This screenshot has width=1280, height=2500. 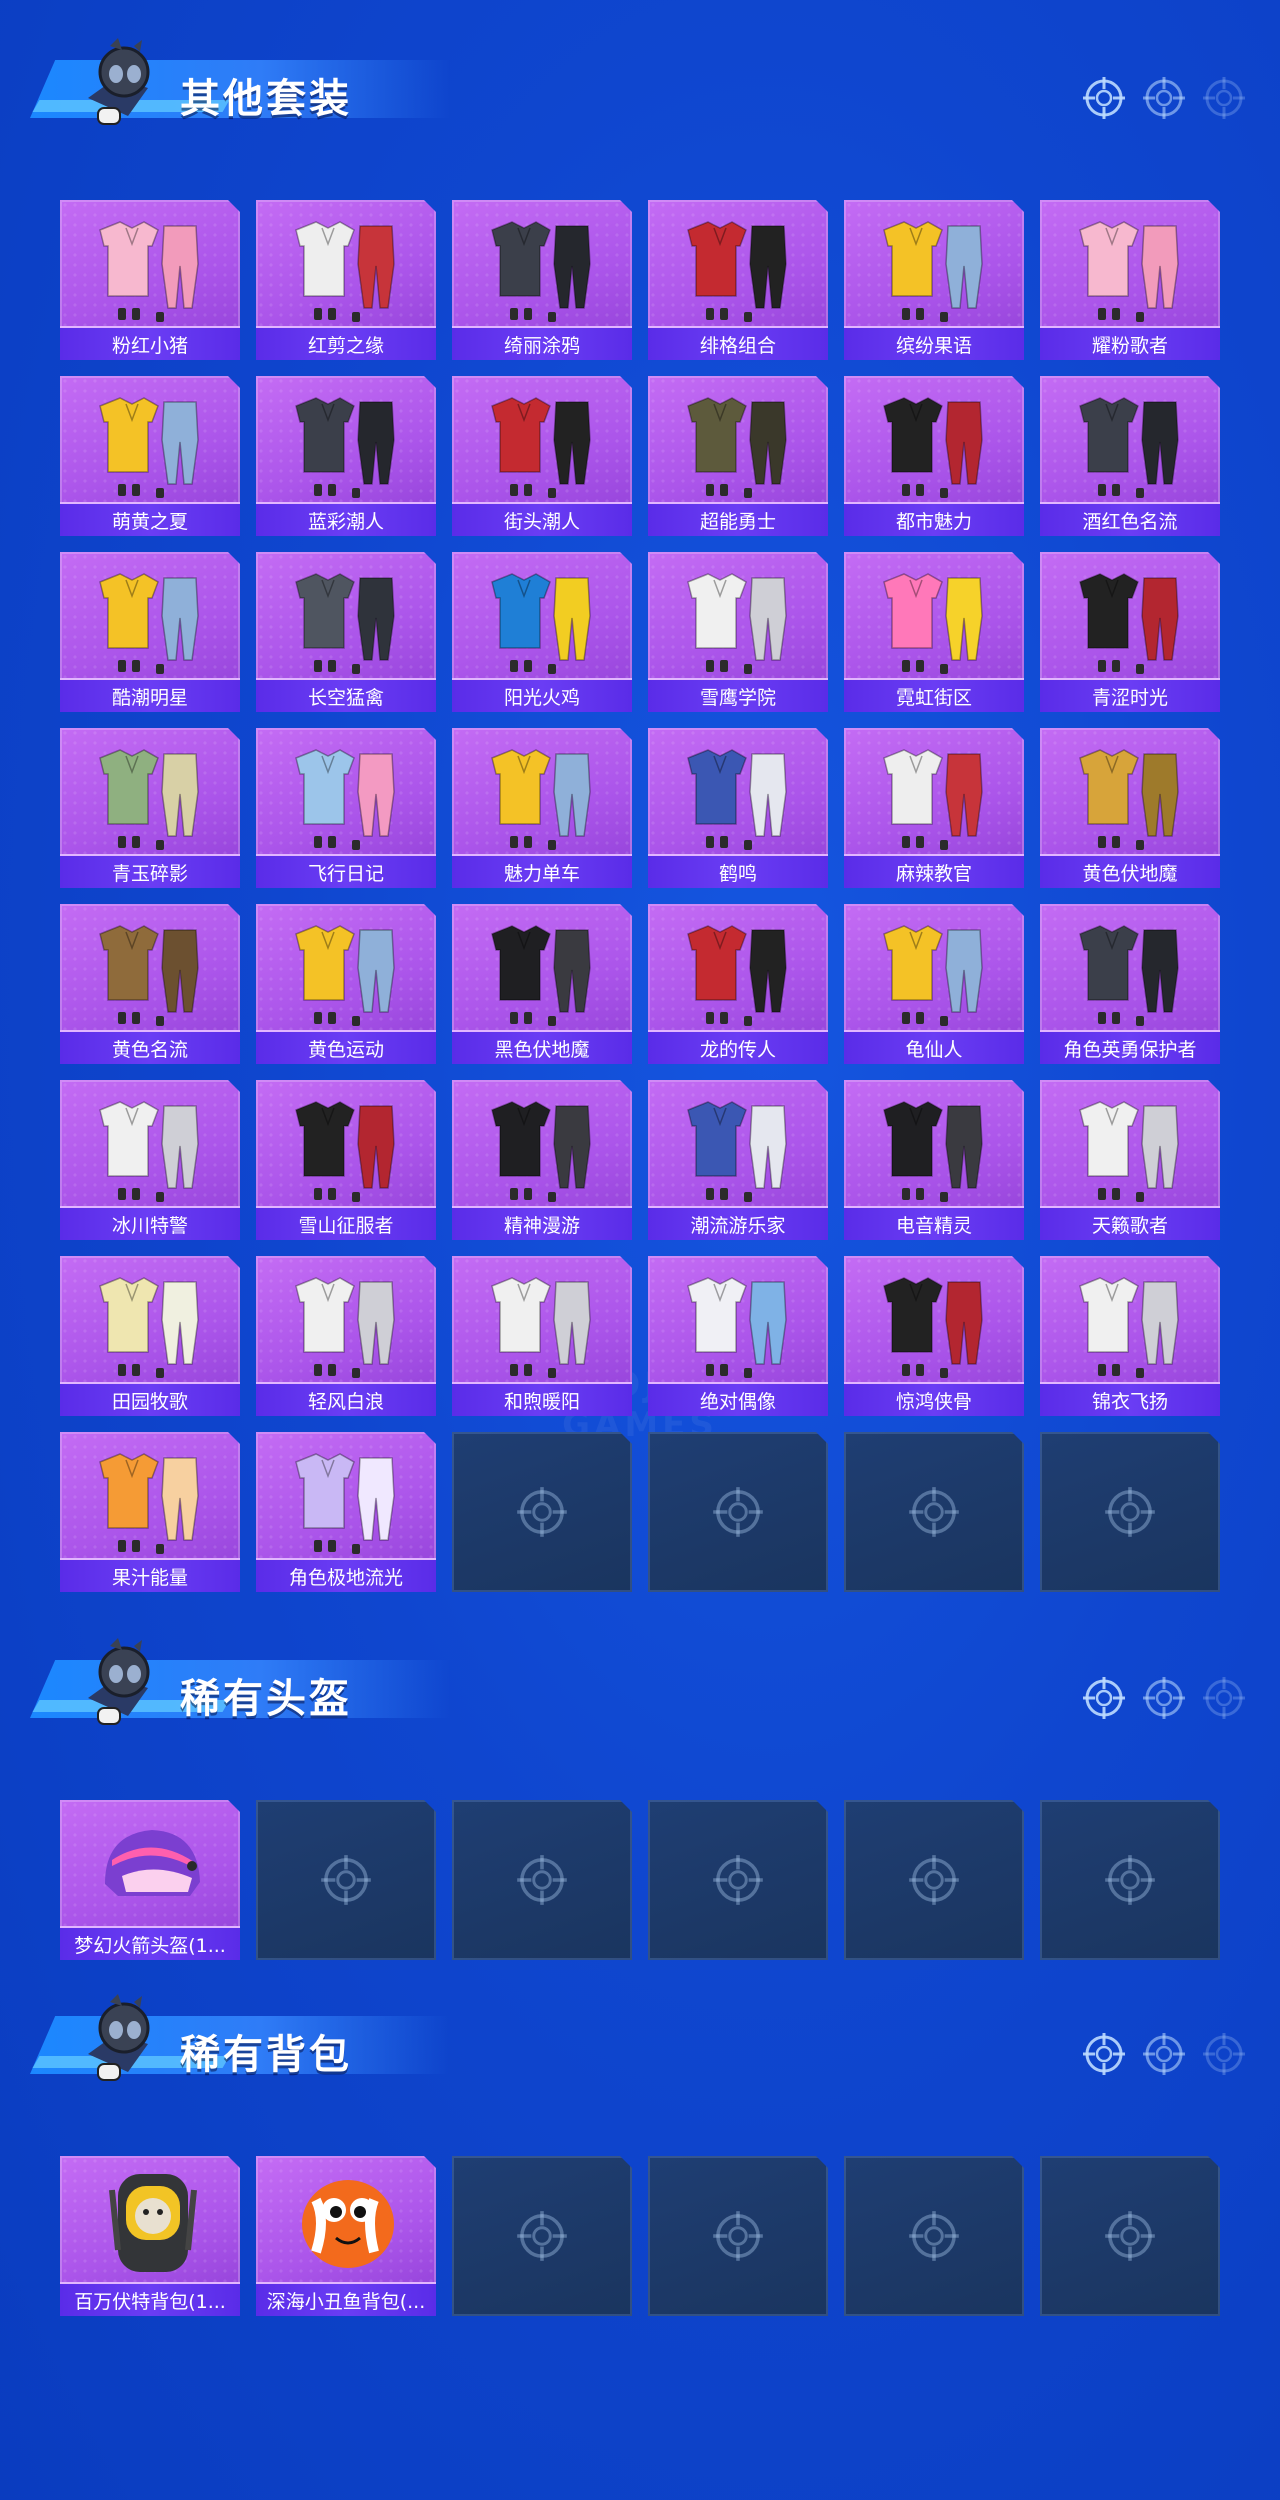 I want to click on item-card: 天籁歌者, so click(x=1130, y=1160).